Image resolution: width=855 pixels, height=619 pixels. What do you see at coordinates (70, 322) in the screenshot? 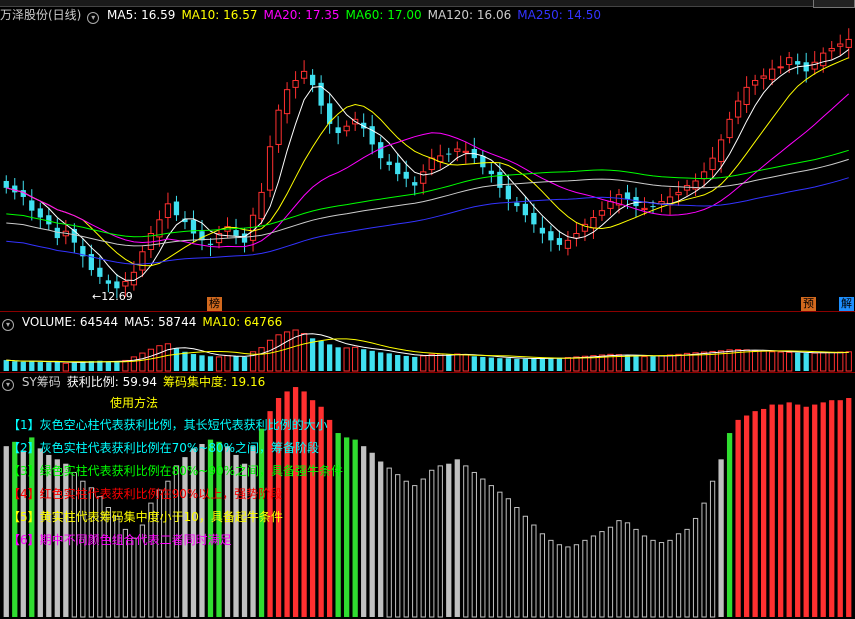
I see `volume_labels-label-0: VOLUME: 64544` at bounding box center [70, 322].